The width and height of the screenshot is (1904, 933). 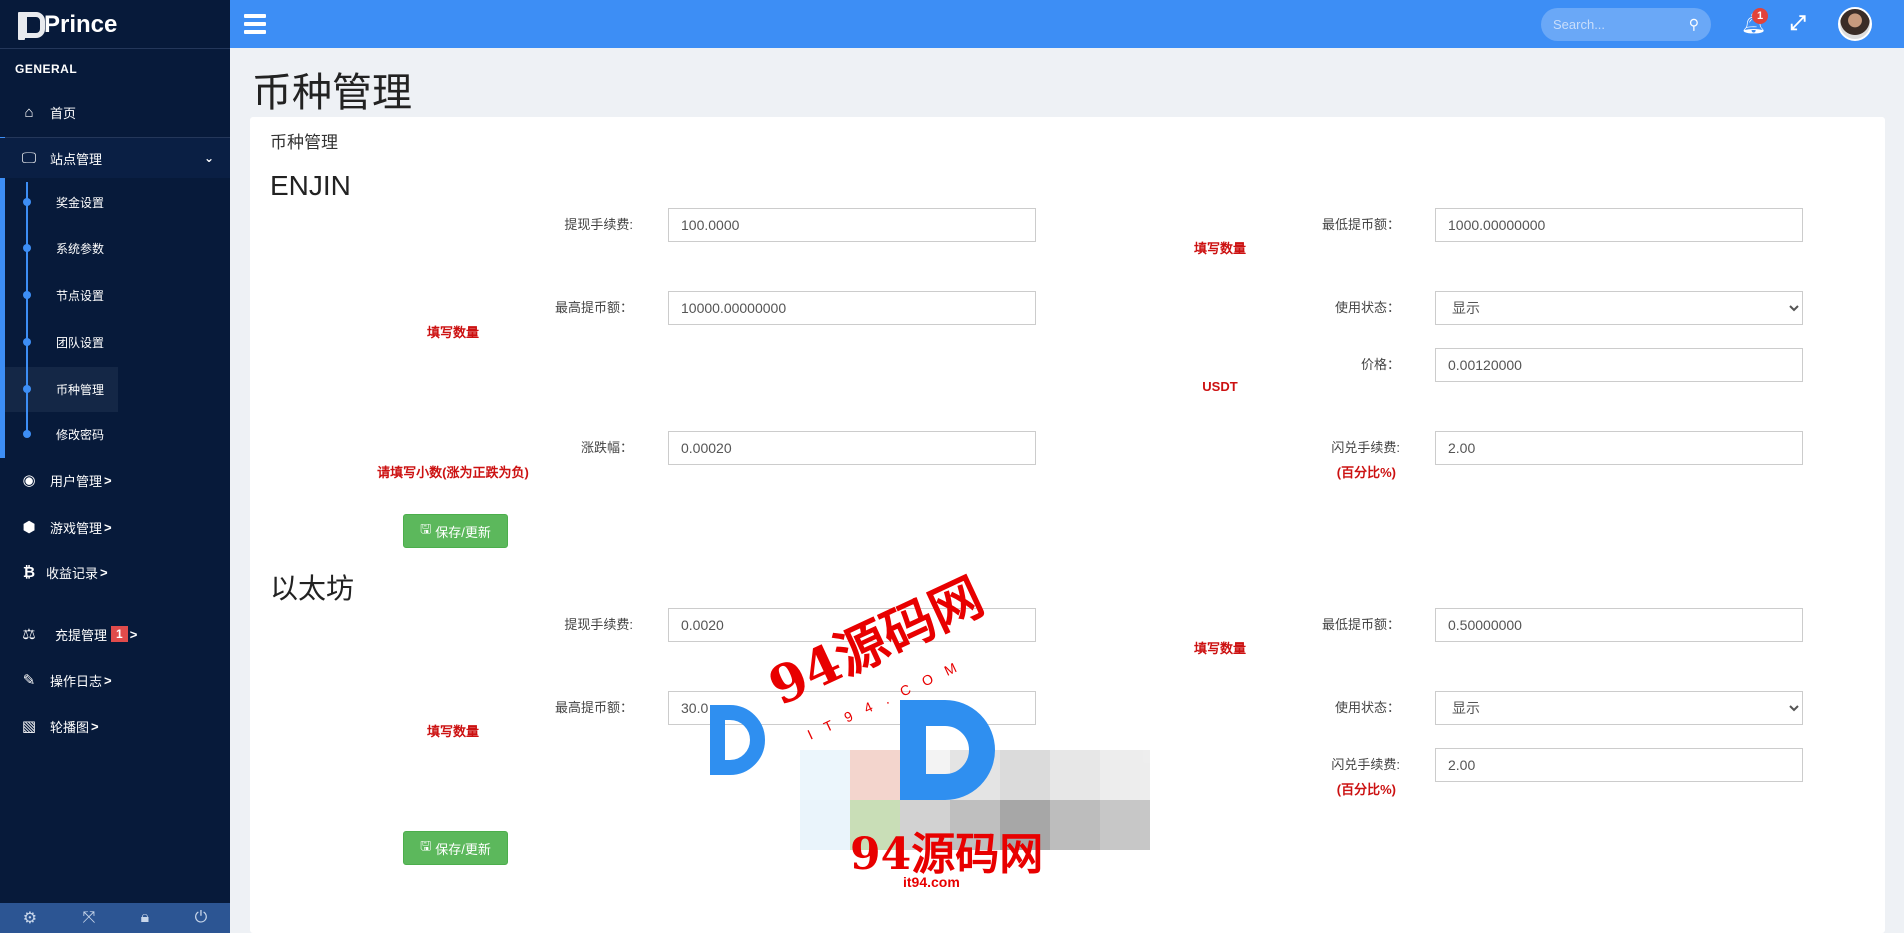 I want to click on sidebar-item-carousel: ▧ 轮播图 >, so click(x=115, y=726).